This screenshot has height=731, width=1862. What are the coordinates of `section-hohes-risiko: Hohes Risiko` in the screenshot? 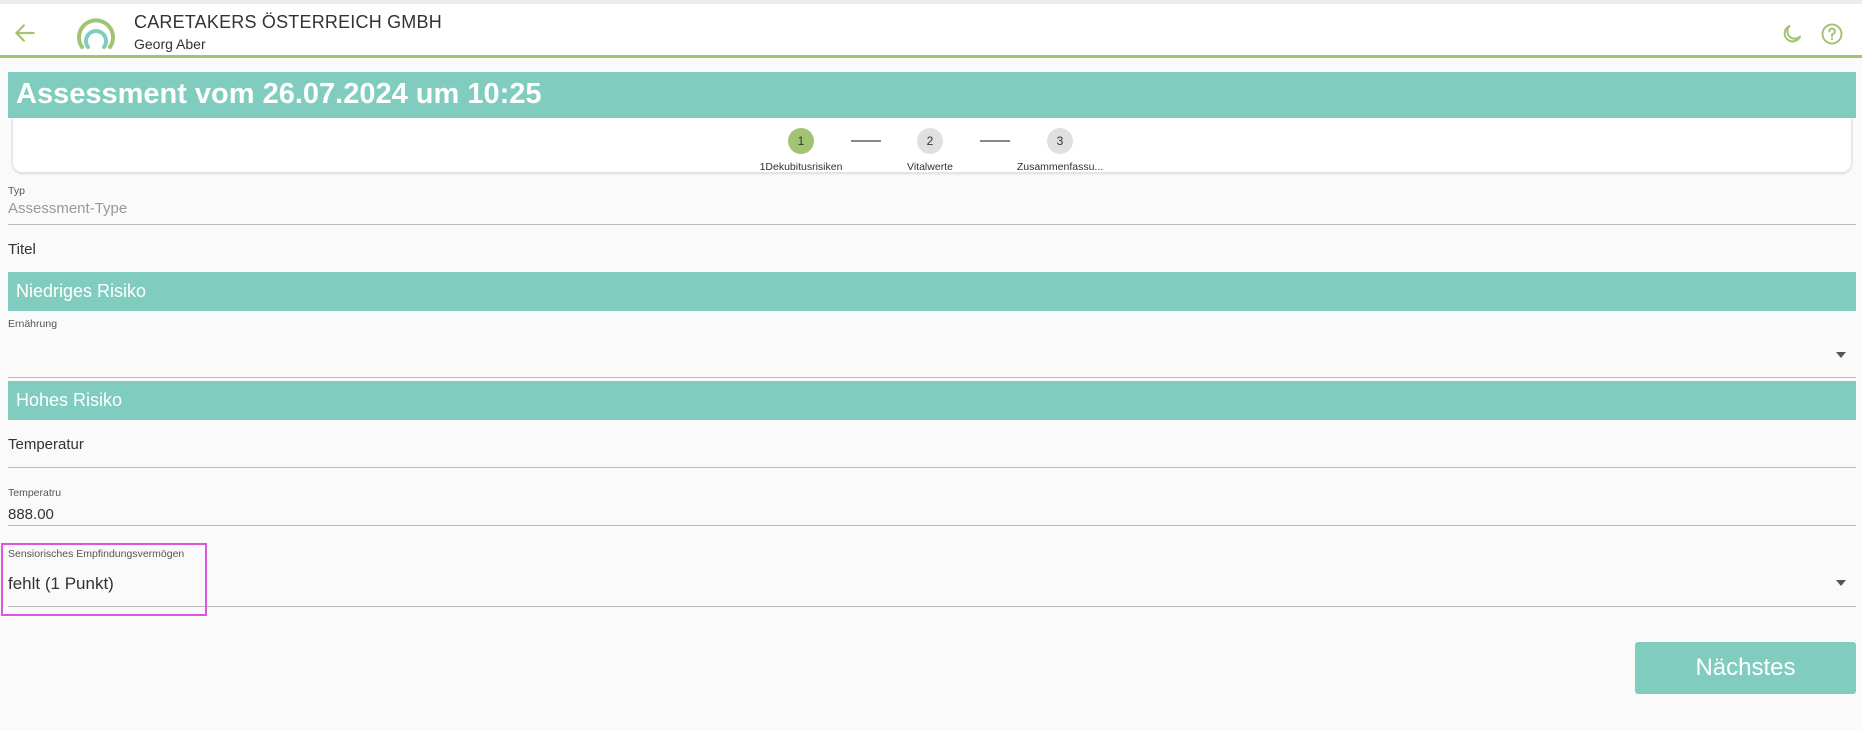 It's located at (932, 400).